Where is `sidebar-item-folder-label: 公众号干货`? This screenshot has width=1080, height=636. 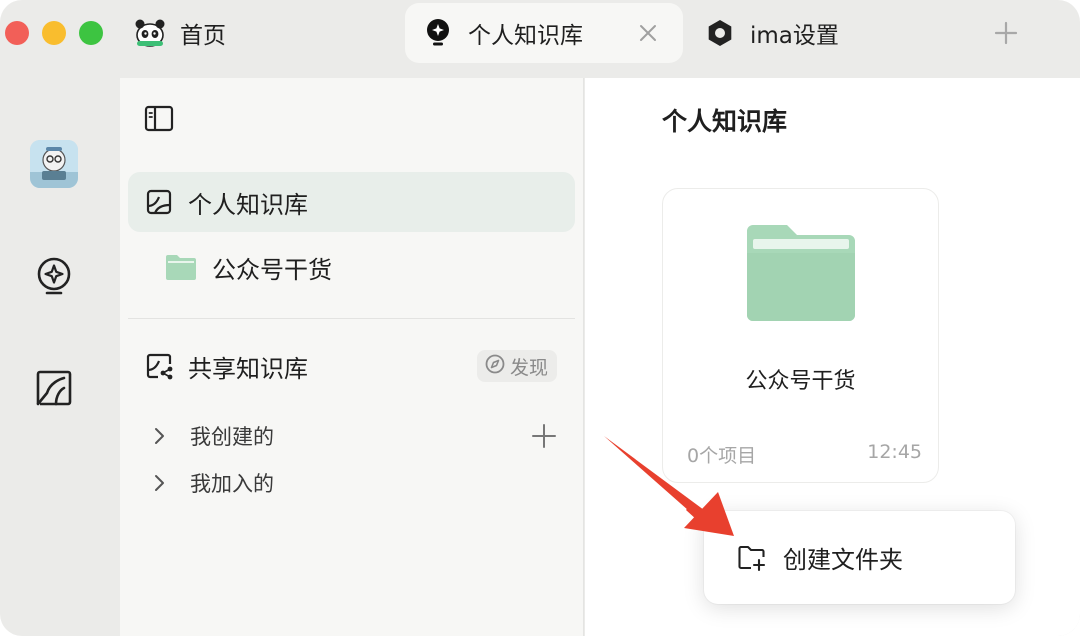 sidebar-item-folder-label: 公众号干货 is located at coordinates (272, 269).